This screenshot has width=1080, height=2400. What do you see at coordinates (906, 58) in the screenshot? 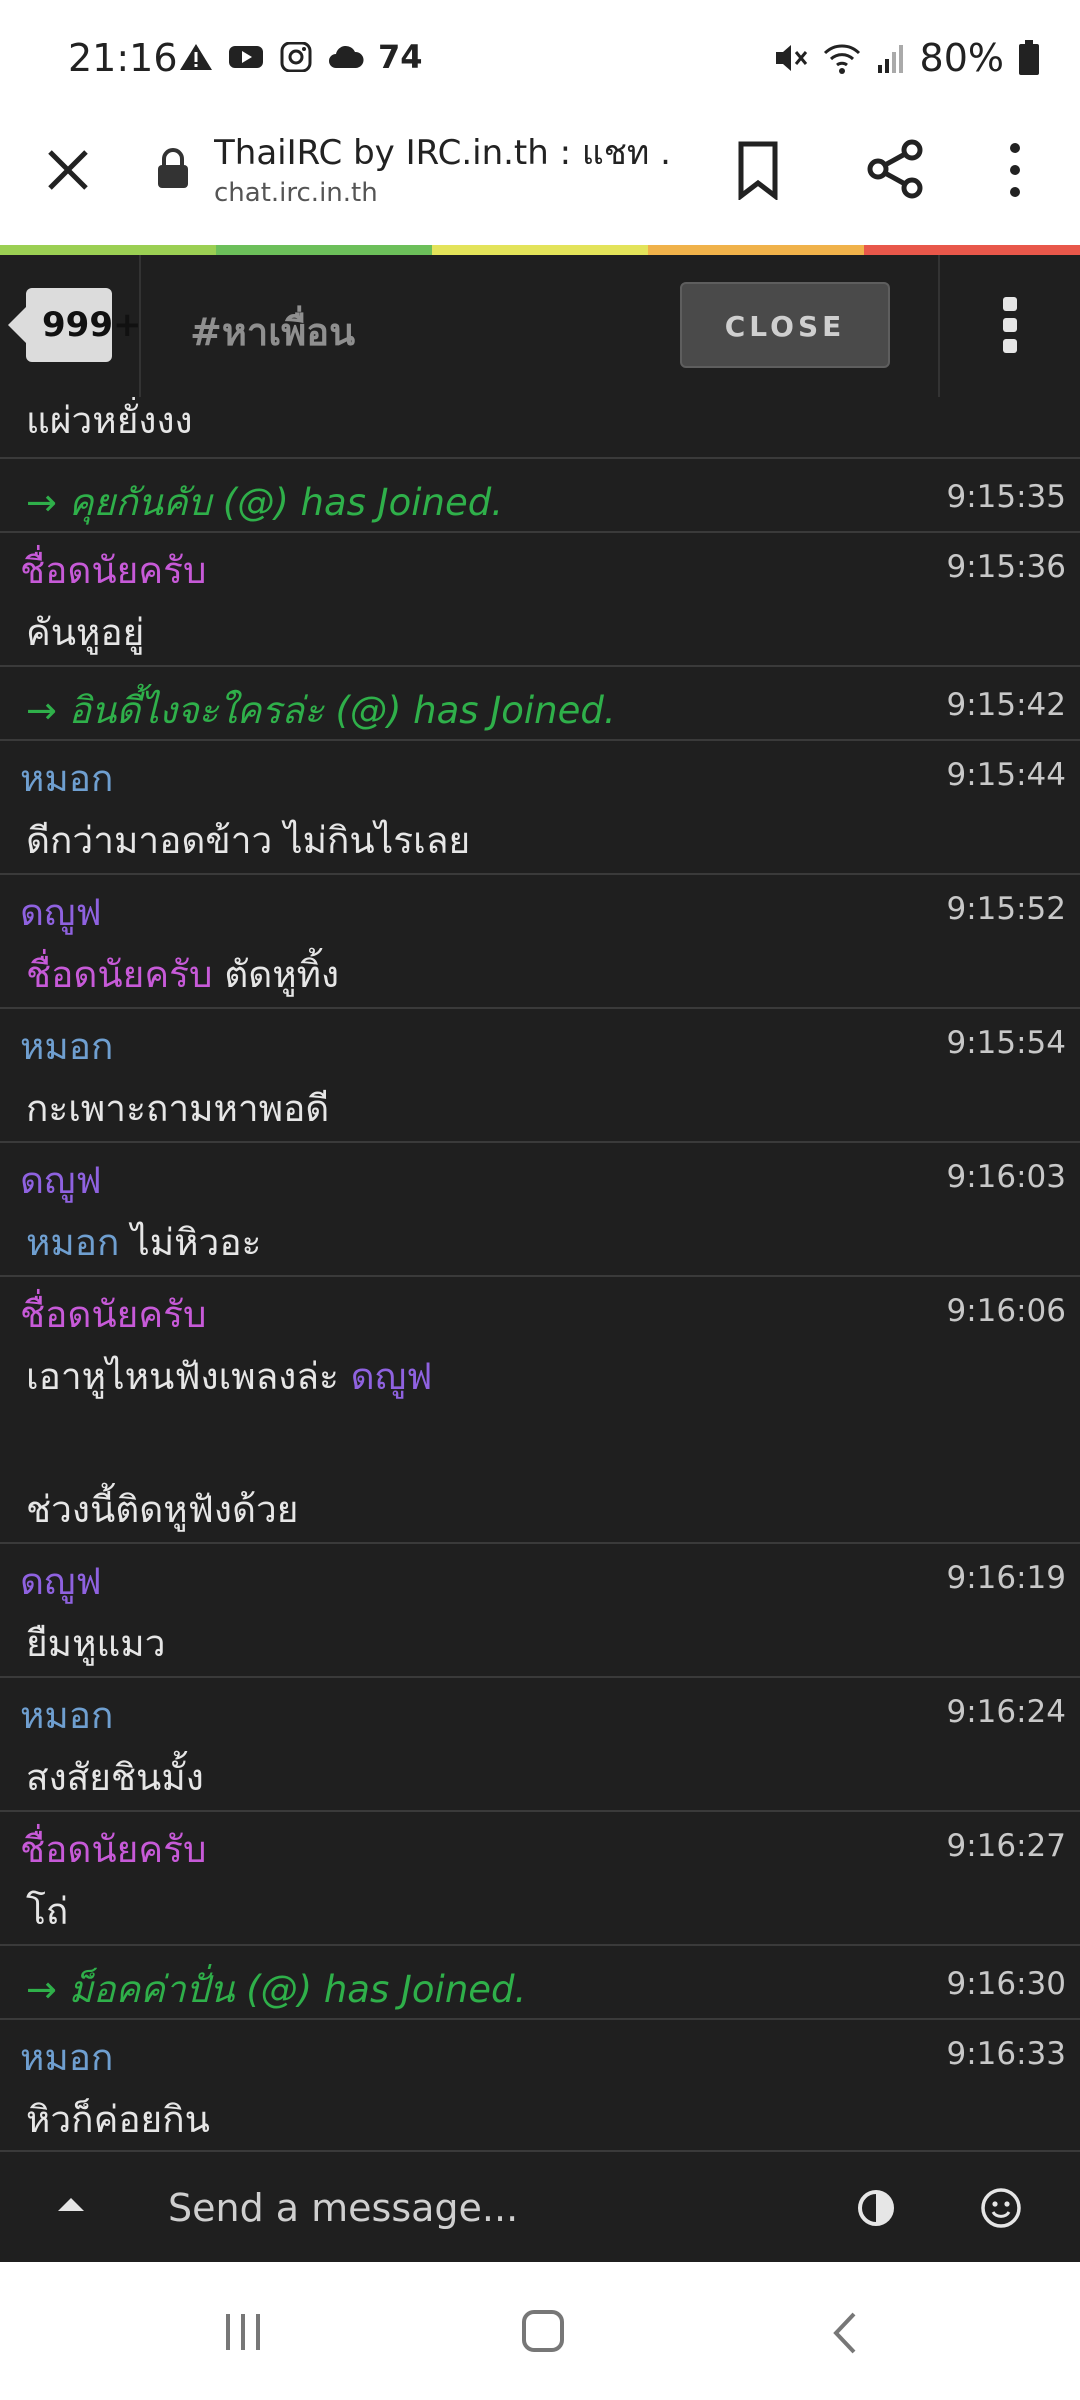
I see `status-system-icons: 80%` at bounding box center [906, 58].